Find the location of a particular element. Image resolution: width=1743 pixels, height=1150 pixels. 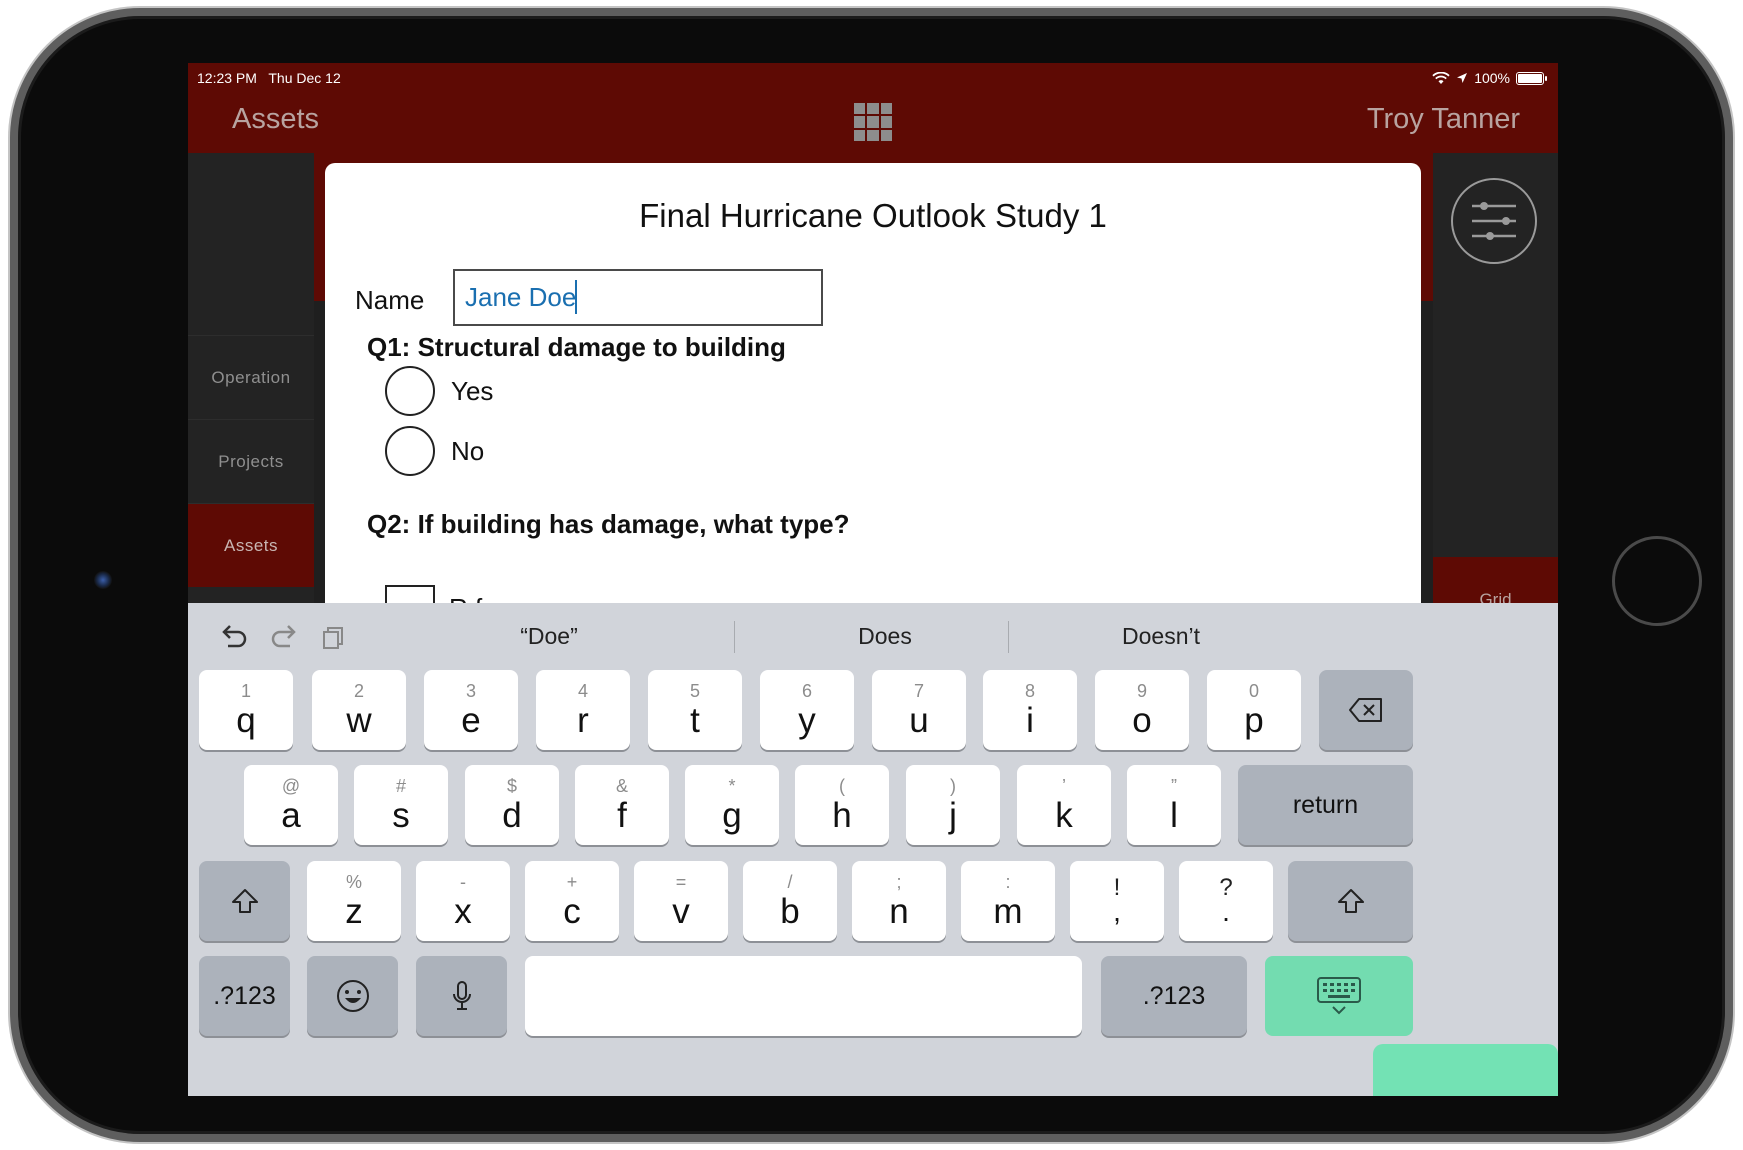

key-k: ’ k is located at coordinates (1064, 805).